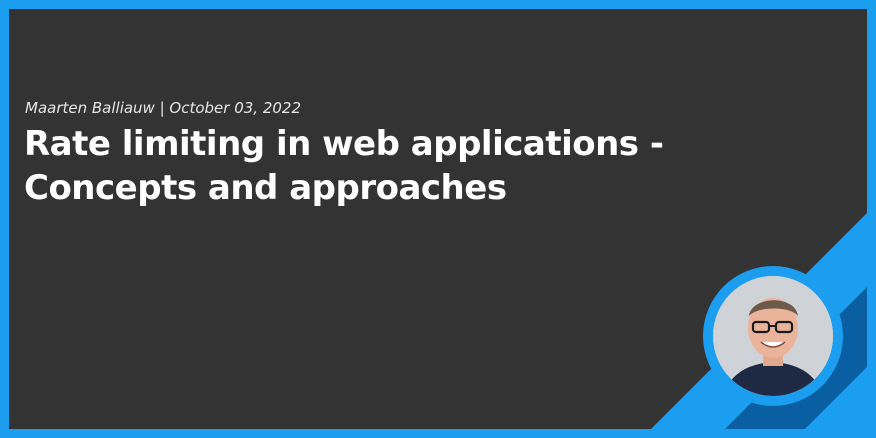 The image size is (876, 438). I want to click on author-portrait-icon, so click(773, 336).